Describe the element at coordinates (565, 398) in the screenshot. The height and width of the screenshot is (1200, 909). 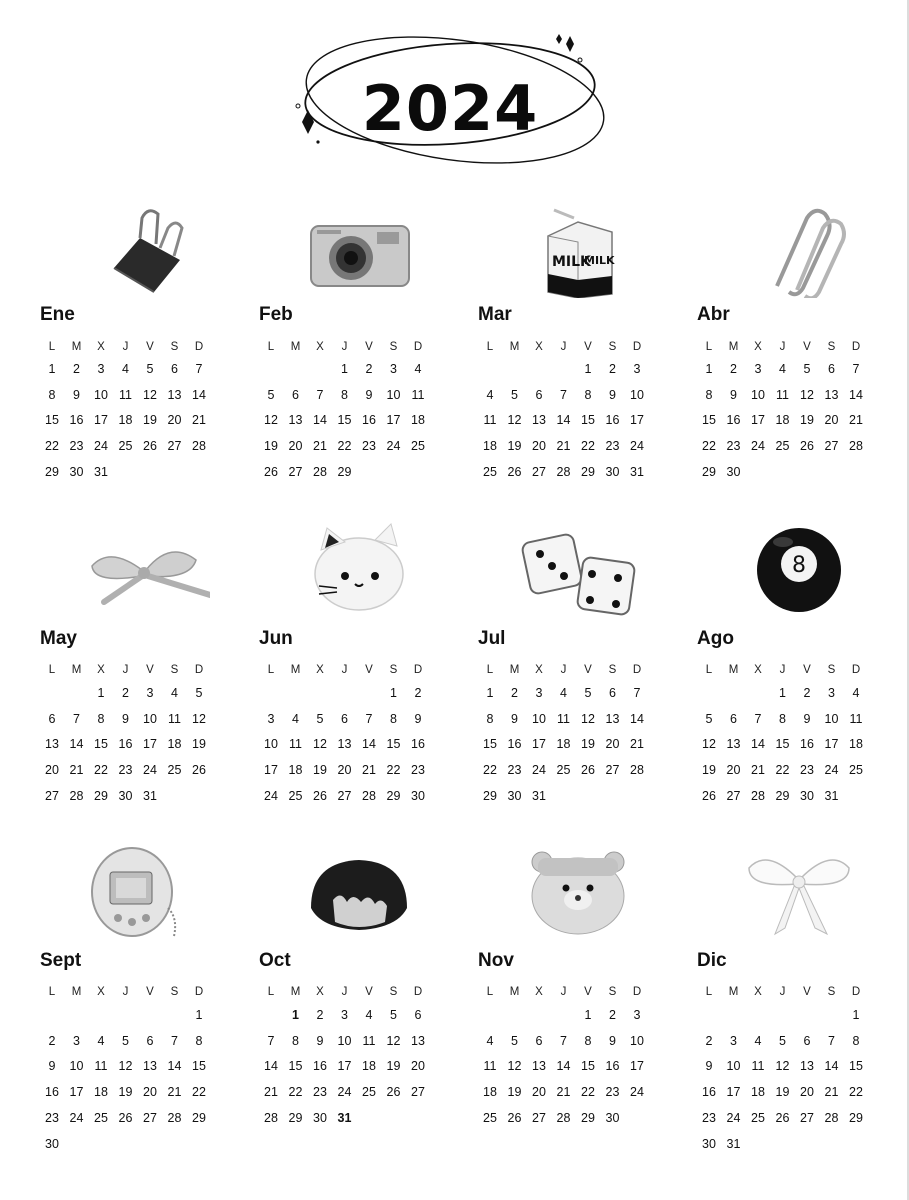
I see `week-row: 4 5 6 7 8 9 10` at that location.